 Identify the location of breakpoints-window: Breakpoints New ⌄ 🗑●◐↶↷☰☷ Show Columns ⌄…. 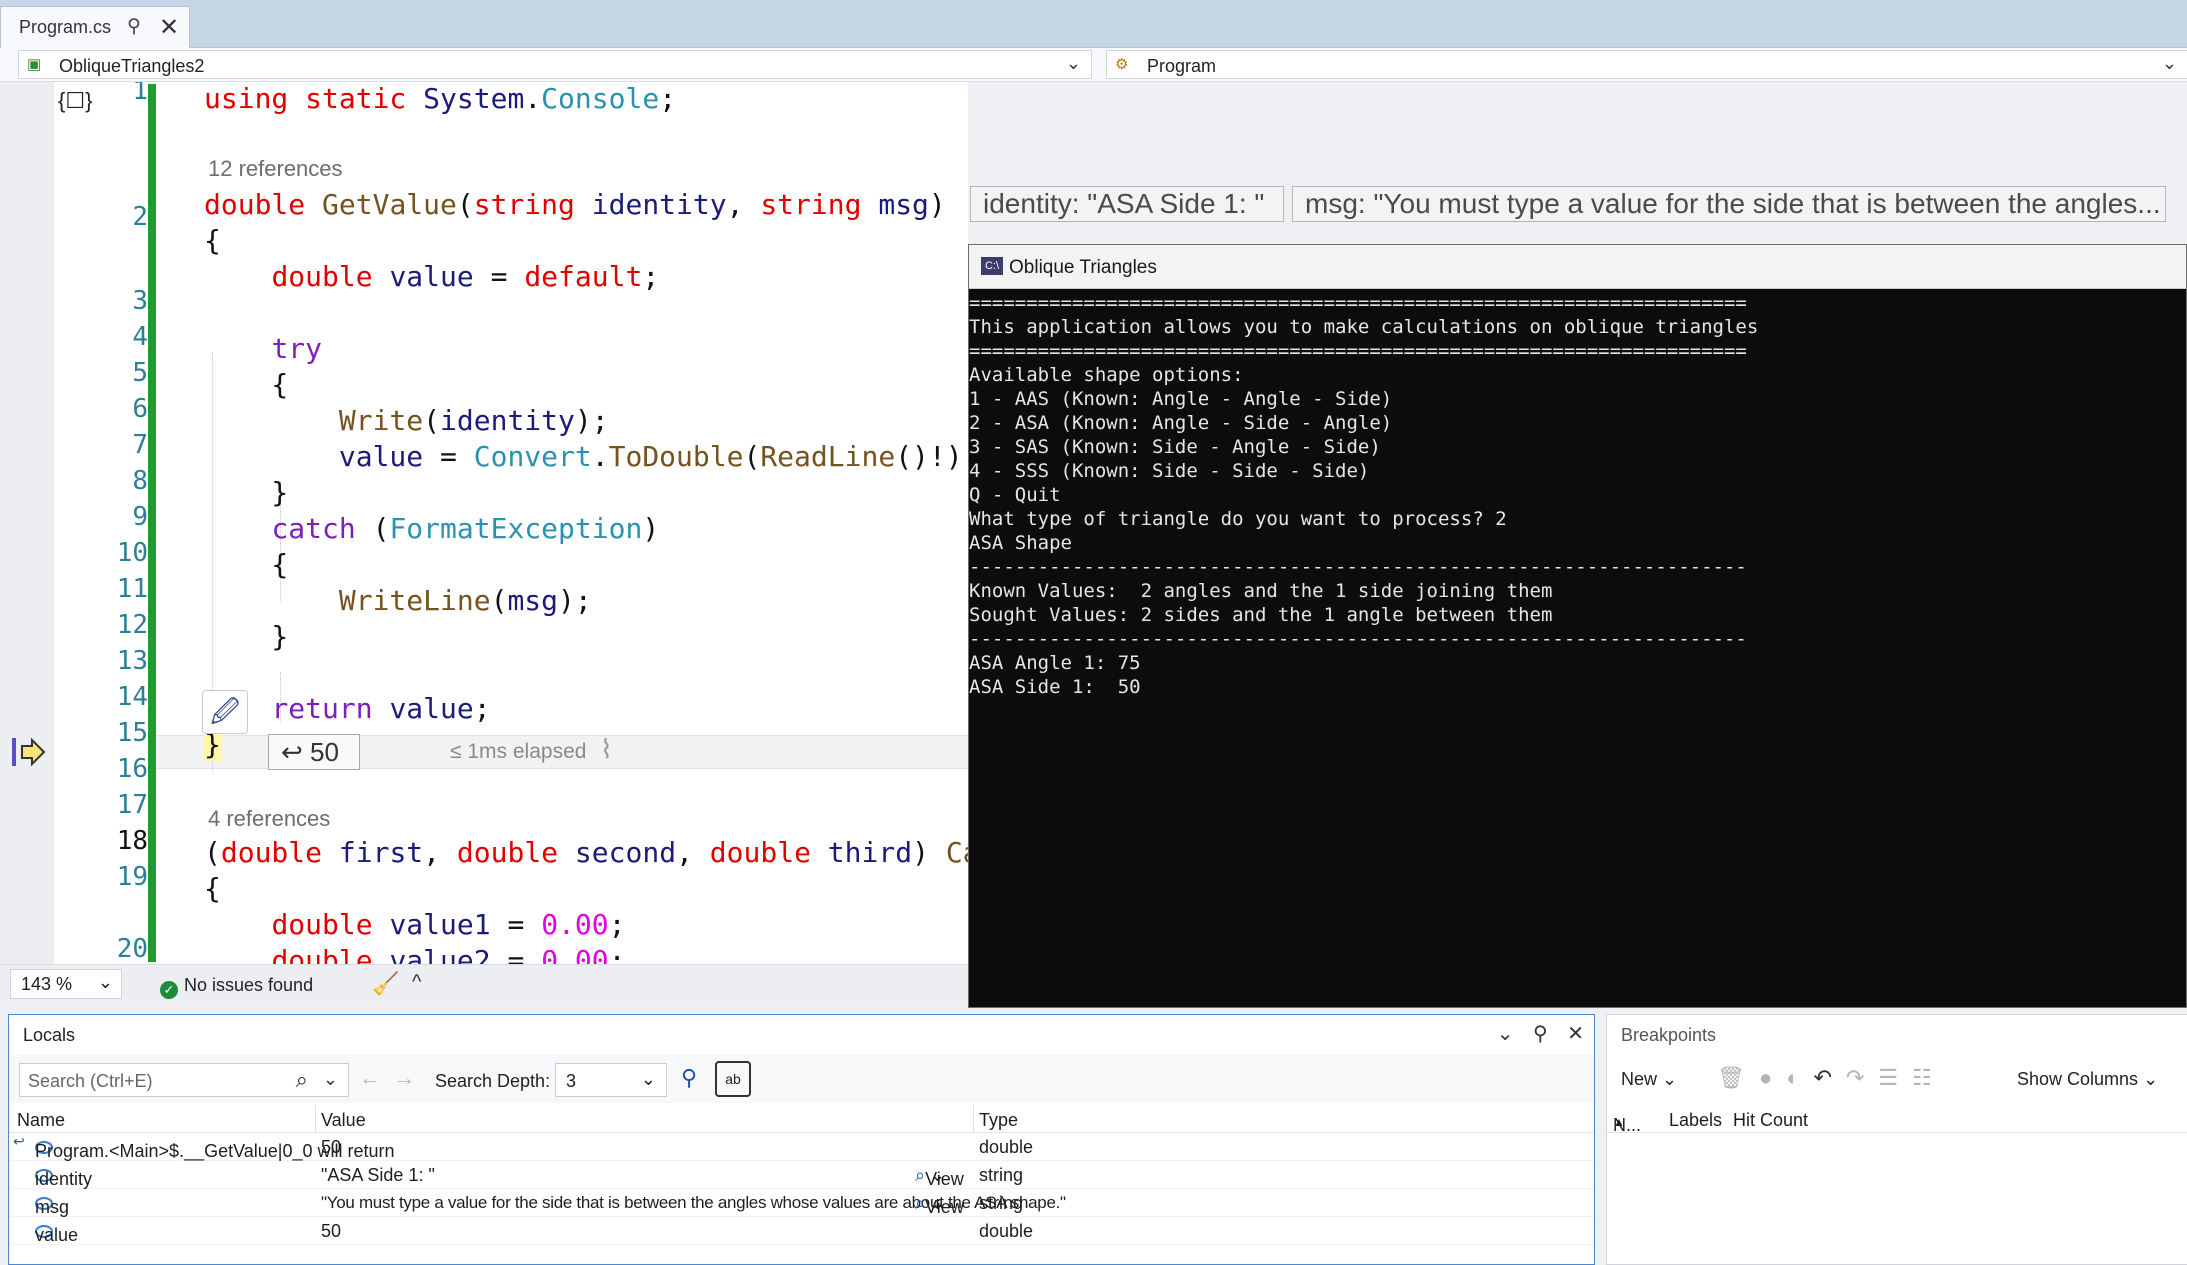
(1896, 1139).